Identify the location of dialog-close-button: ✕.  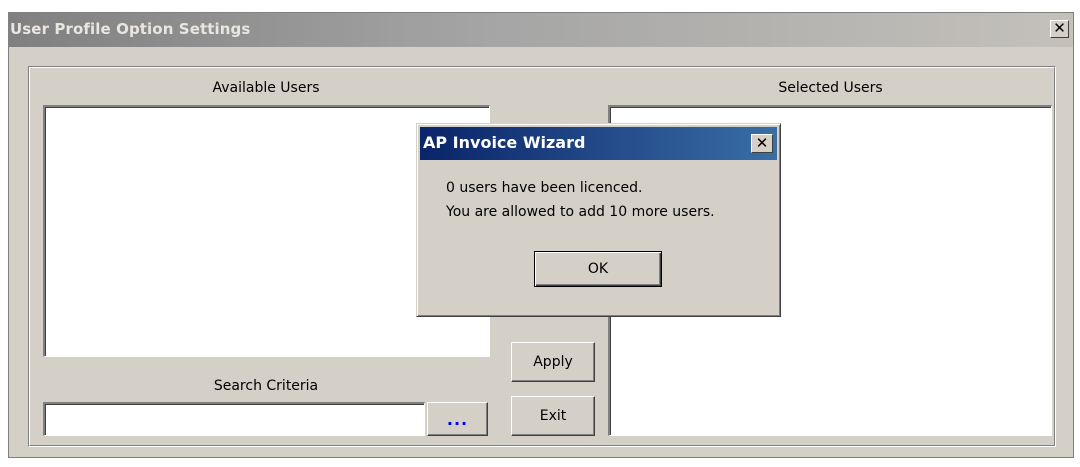
(762, 143).